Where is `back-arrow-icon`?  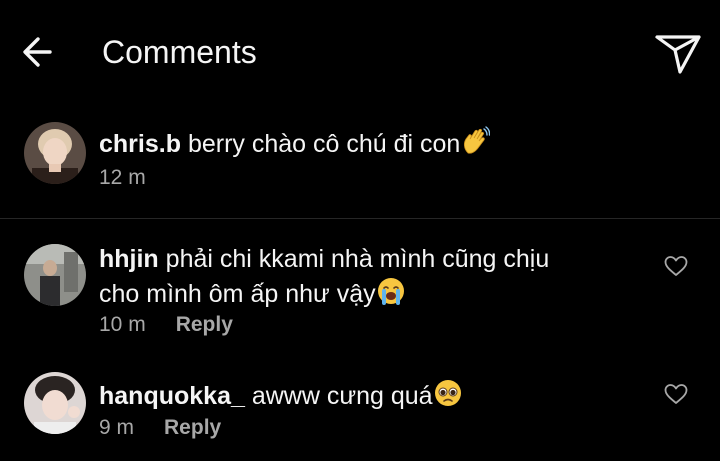 back-arrow-icon is located at coordinates (37, 52).